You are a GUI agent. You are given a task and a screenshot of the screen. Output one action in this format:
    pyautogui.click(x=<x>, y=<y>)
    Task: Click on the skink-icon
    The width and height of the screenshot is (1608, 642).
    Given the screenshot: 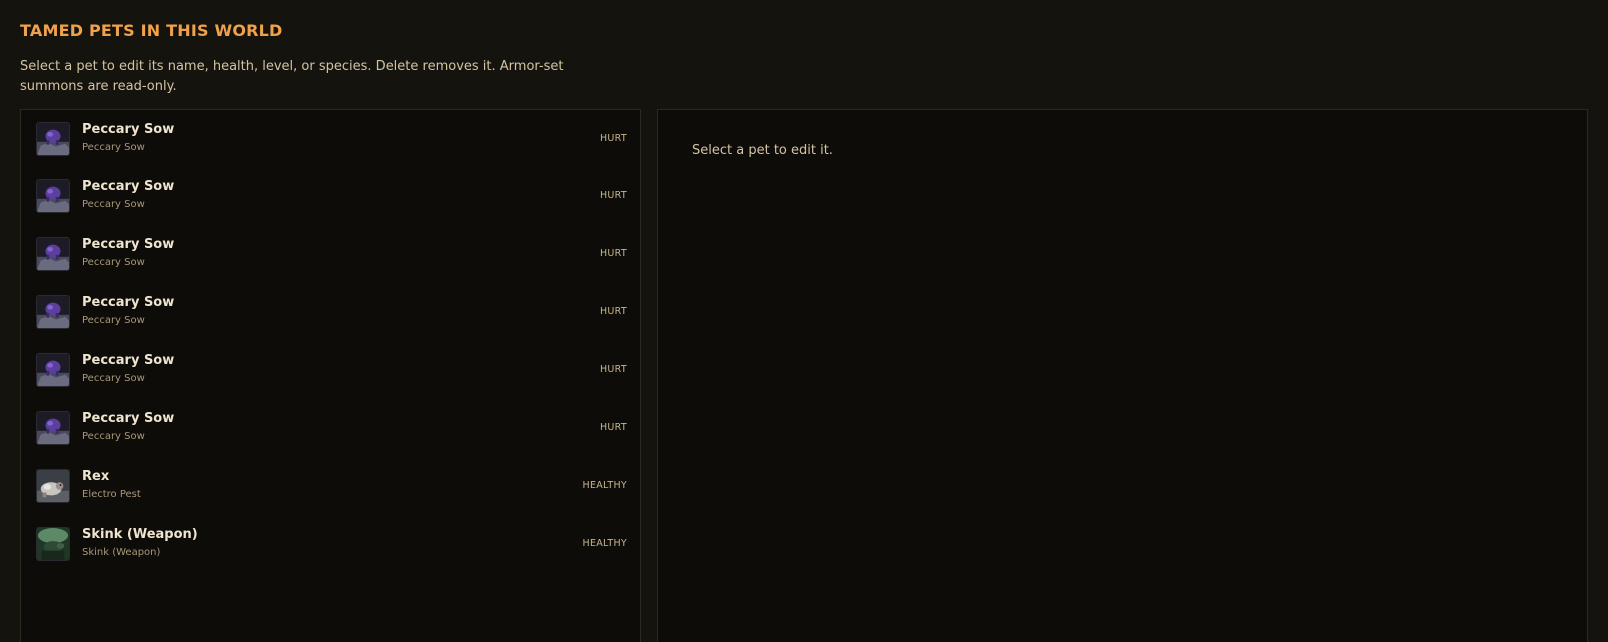 What is the action you would take?
    pyautogui.click(x=53, y=544)
    